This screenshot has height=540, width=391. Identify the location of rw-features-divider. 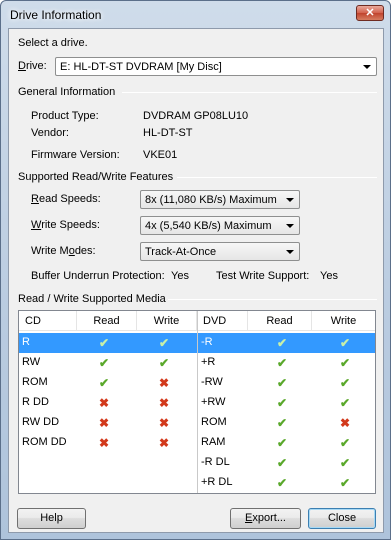
(277, 177).